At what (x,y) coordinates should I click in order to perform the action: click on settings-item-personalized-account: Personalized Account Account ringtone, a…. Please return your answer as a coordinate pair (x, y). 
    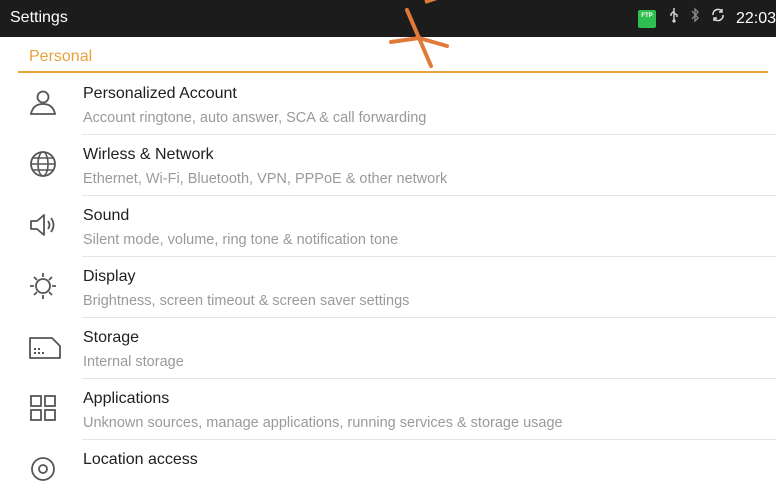
    Looking at the image, I should click on (388, 104).